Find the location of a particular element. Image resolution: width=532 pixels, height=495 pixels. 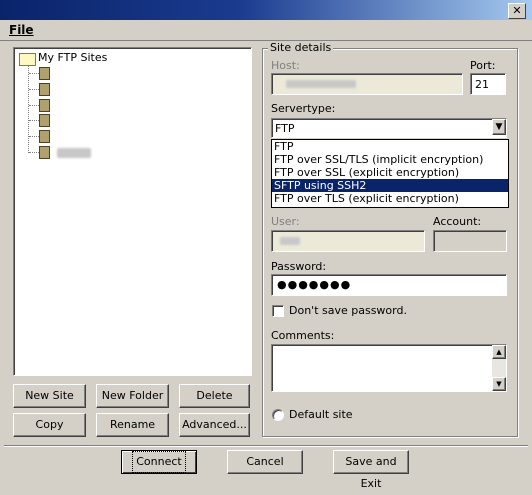

new-folder-button: New Folder is located at coordinates (132, 396).